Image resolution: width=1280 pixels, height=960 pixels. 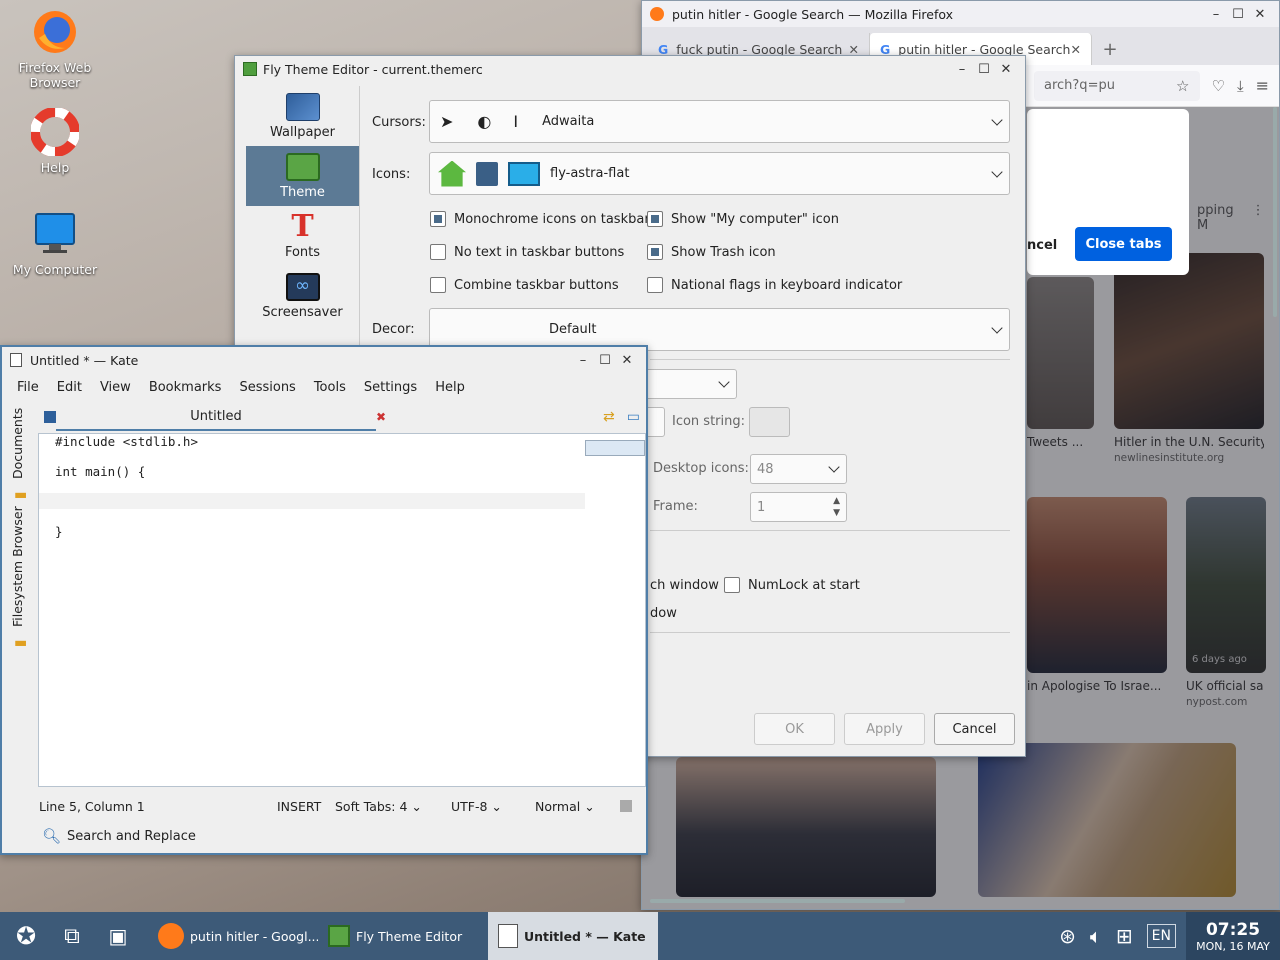 I want to click on menu-bookmarks: Bookmarks, so click(x=185, y=387).